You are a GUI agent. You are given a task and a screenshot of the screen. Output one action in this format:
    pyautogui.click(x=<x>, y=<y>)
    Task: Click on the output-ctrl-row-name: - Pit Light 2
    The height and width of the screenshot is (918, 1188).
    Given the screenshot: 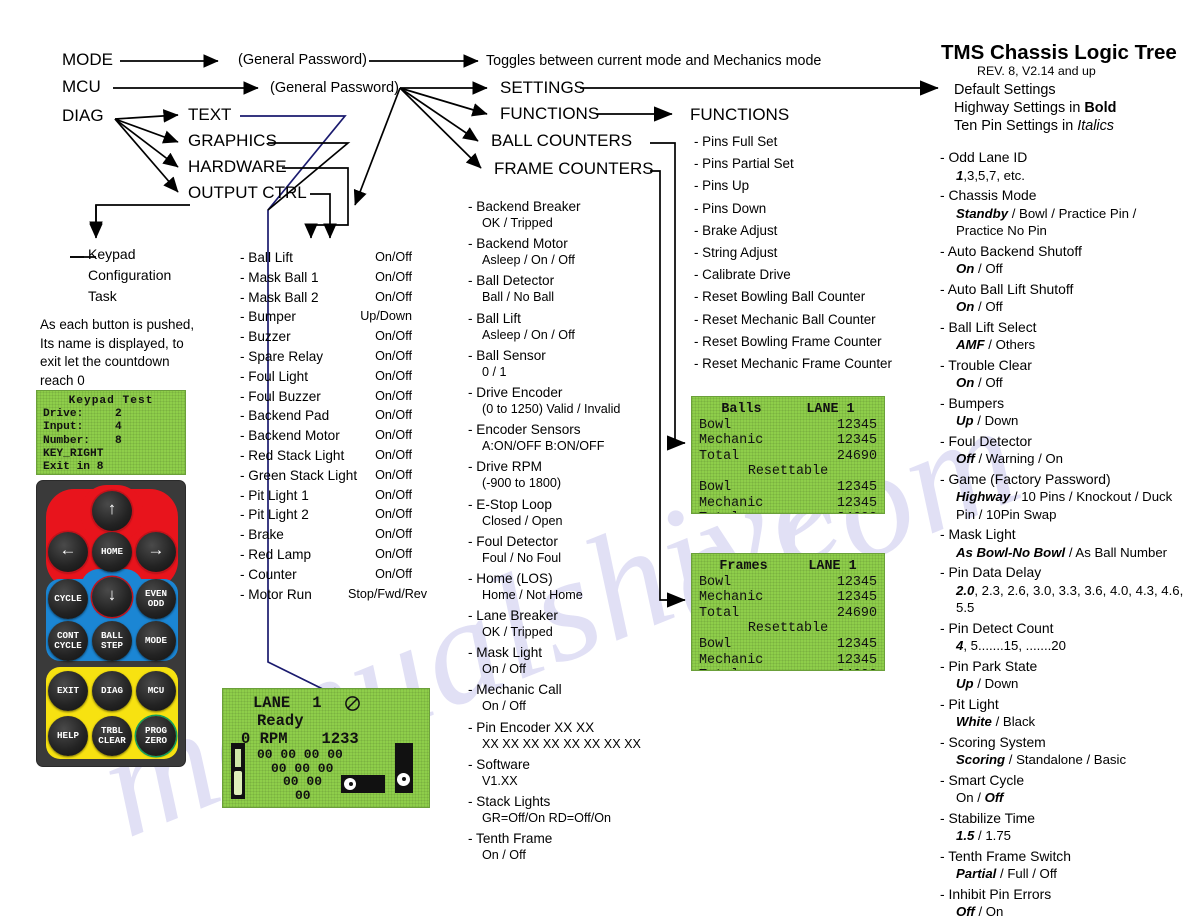 What is the action you would take?
    pyautogui.click(x=274, y=515)
    